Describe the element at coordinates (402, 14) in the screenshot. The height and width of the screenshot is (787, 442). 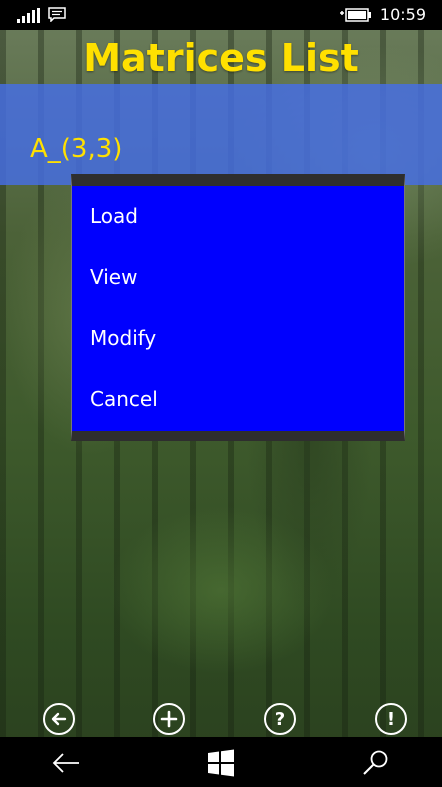
I see `clock: 10:59` at that location.